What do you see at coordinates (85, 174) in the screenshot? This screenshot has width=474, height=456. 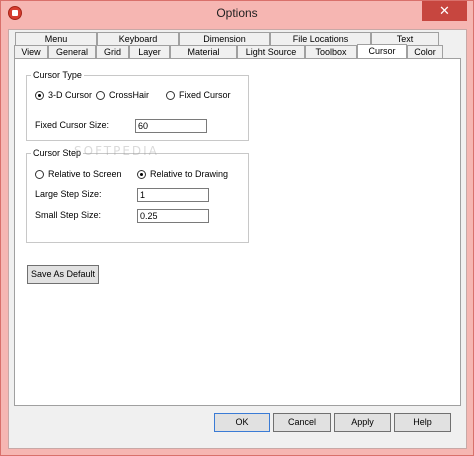 I see `radio-label: Relative to Screen` at bounding box center [85, 174].